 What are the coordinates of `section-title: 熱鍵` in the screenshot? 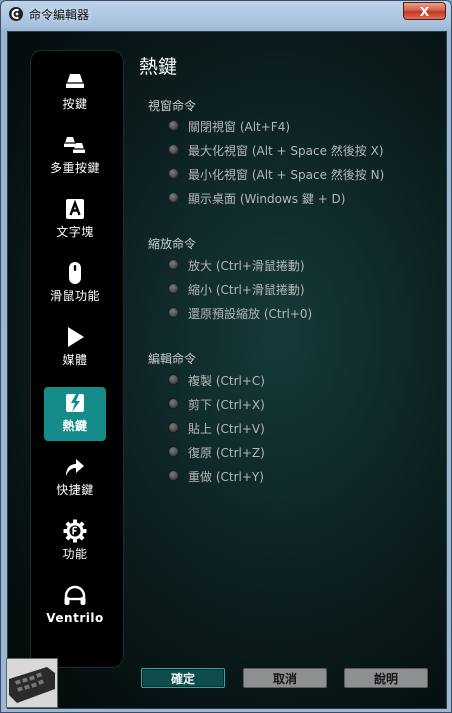 It's located at (158, 67).